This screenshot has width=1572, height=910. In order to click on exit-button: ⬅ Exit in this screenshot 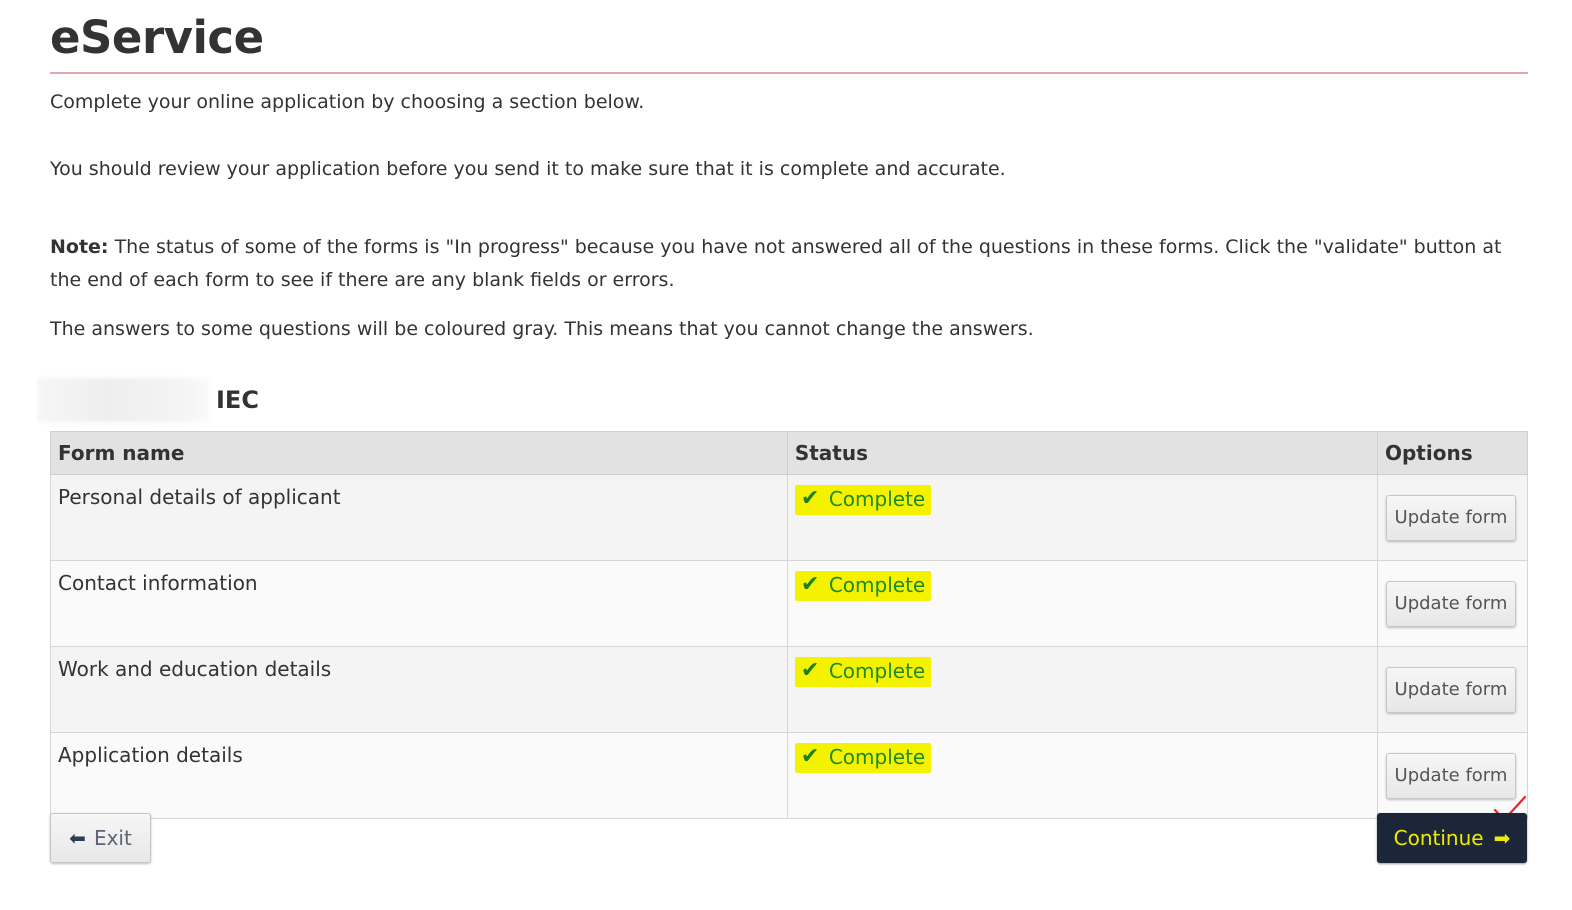, I will do `click(100, 838)`.